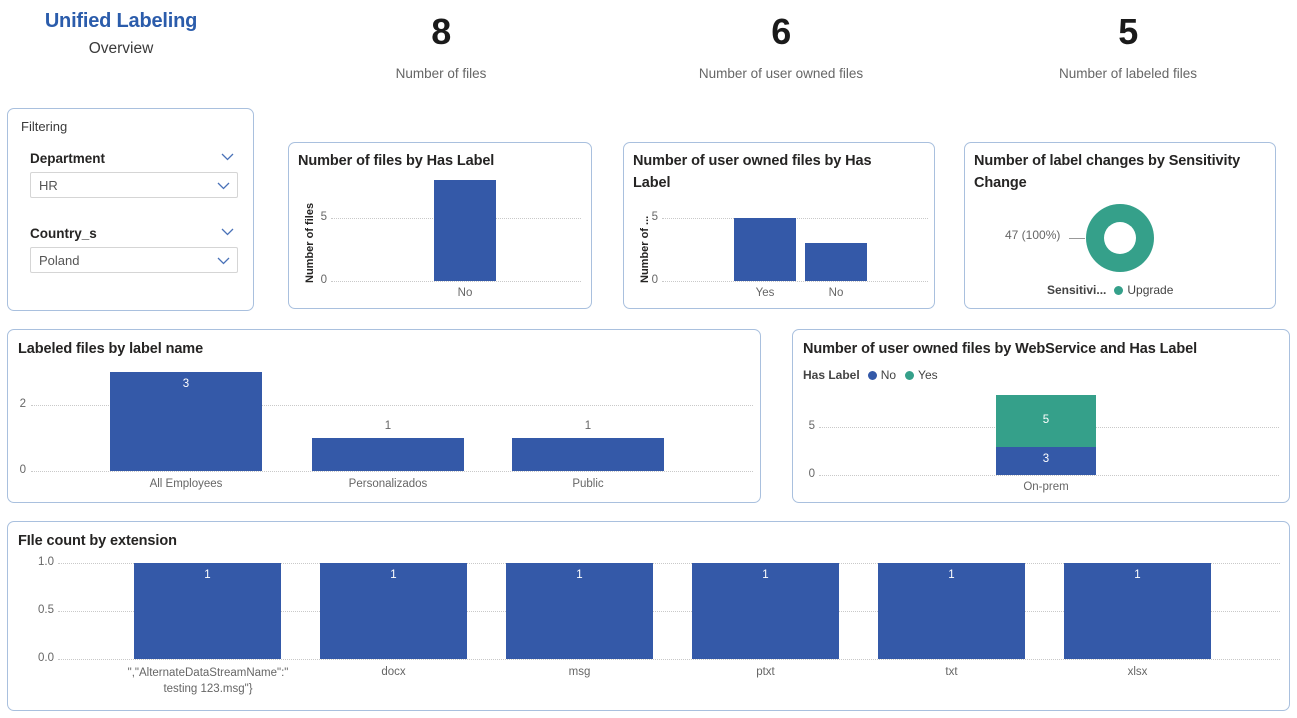 The height and width of the screenshot is (718, 1297). What do you see at coordinates (63, 233) in the screenshot?
I see `slicer-label: Country_s` at bounding box center [63, 233].